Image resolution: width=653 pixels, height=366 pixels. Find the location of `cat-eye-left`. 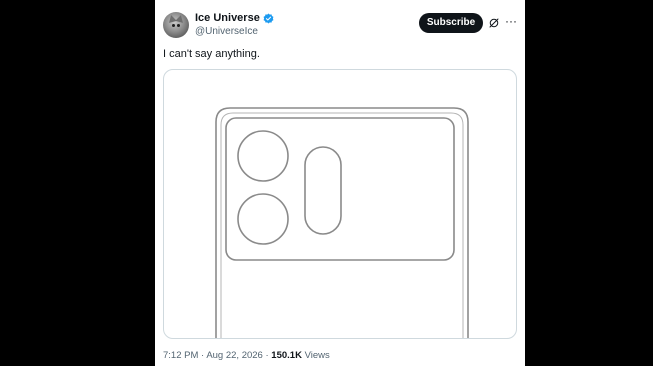

cat-eye-left is located at coordinates (173, 25).